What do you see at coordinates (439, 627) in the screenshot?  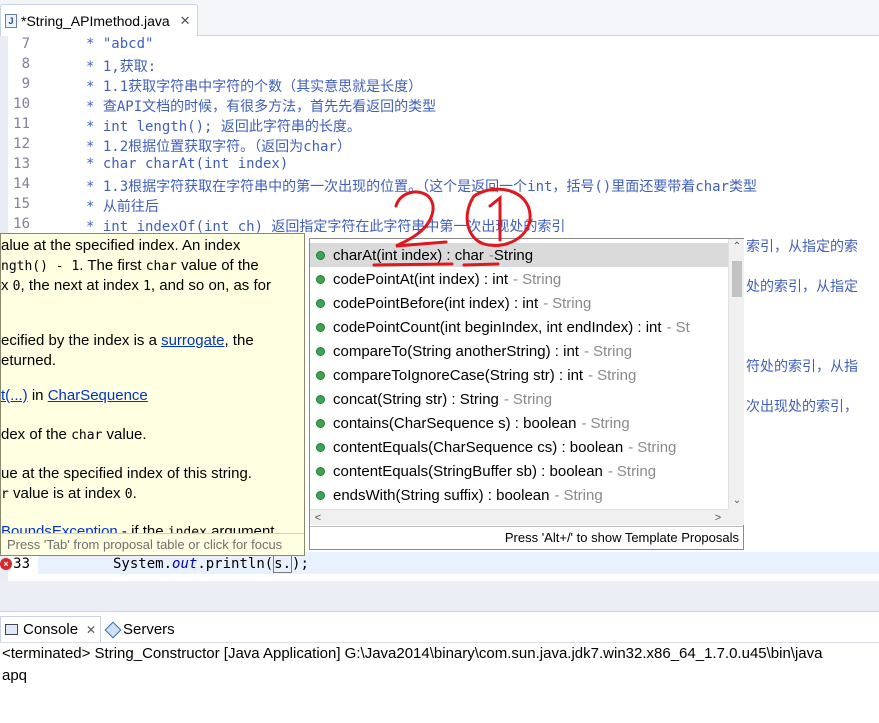 I see `bottom-panel-tabs: Console ✕ Servers` at bounding box center [439, 627].